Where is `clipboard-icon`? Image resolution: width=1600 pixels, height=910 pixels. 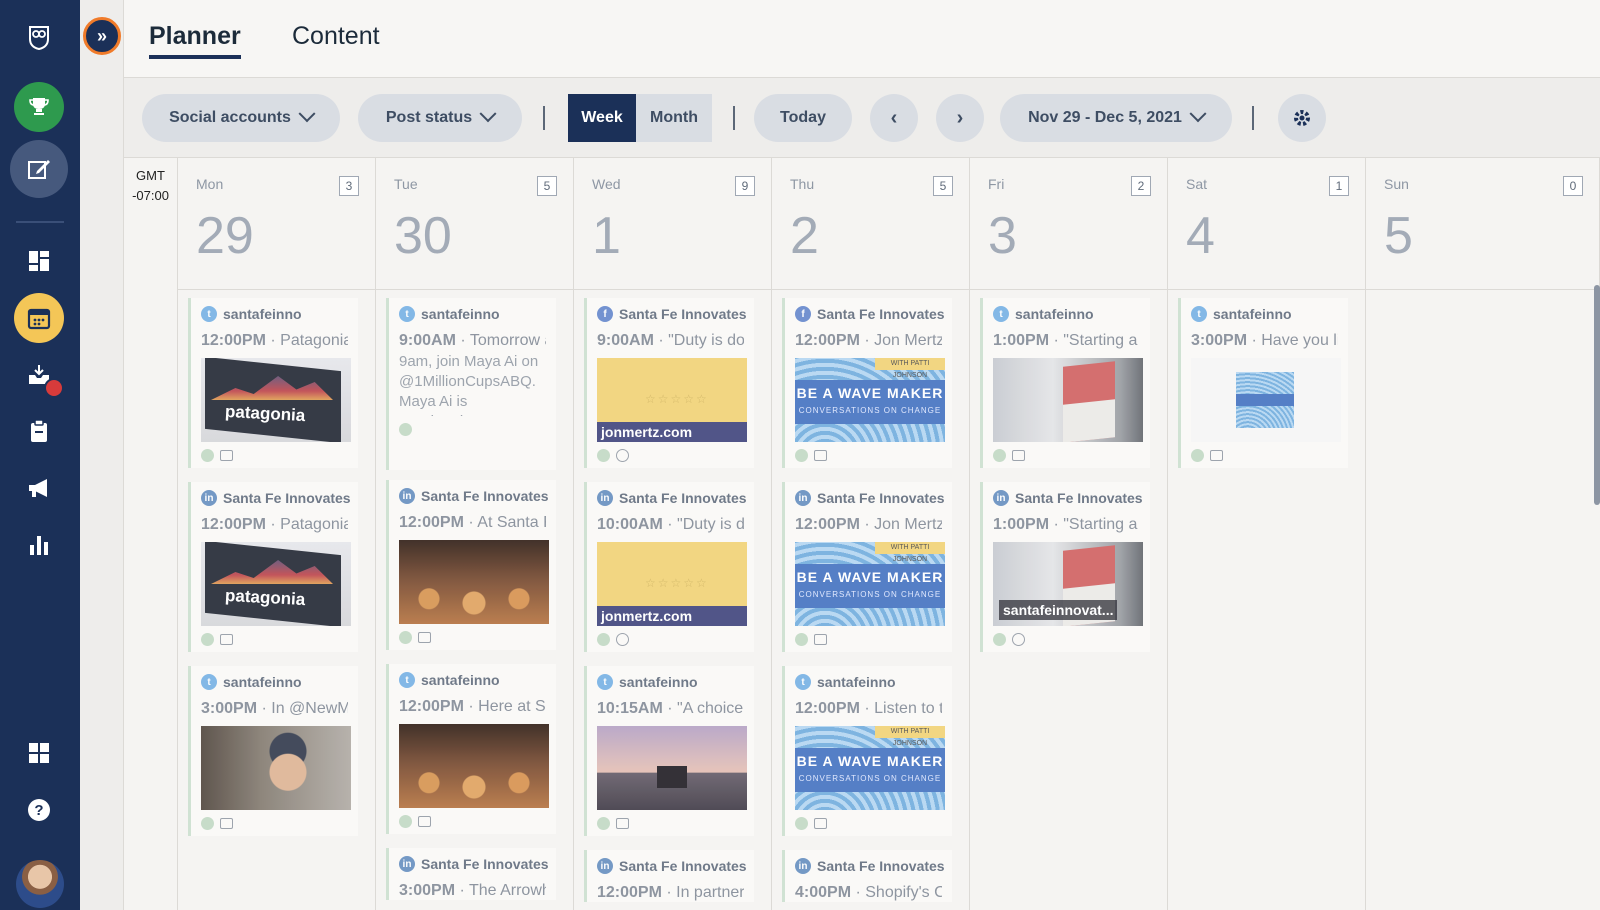
clipboard-icon is located at coordinates (39, 431).